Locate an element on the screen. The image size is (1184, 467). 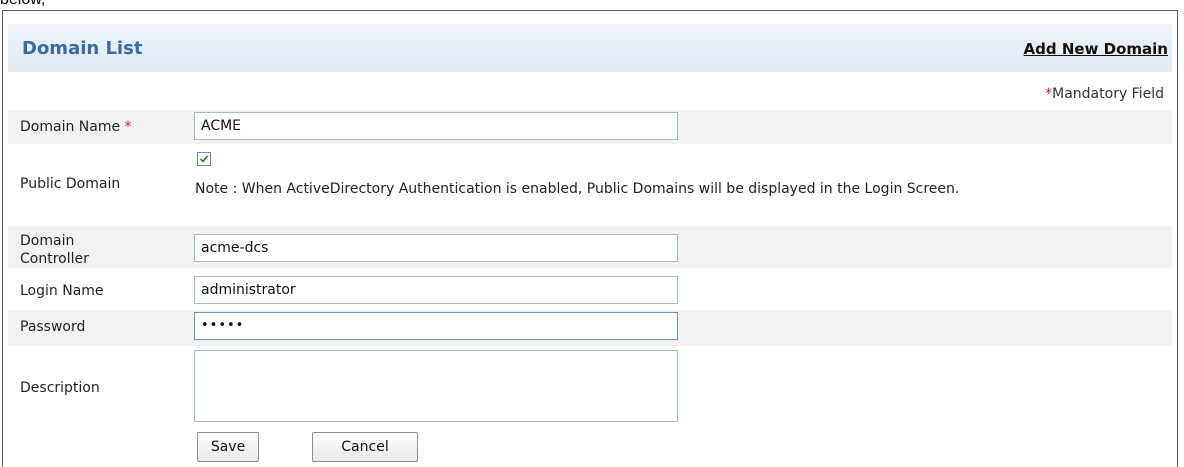
domain-controller-input: acme-dcs is located at coordinates (436, 248).